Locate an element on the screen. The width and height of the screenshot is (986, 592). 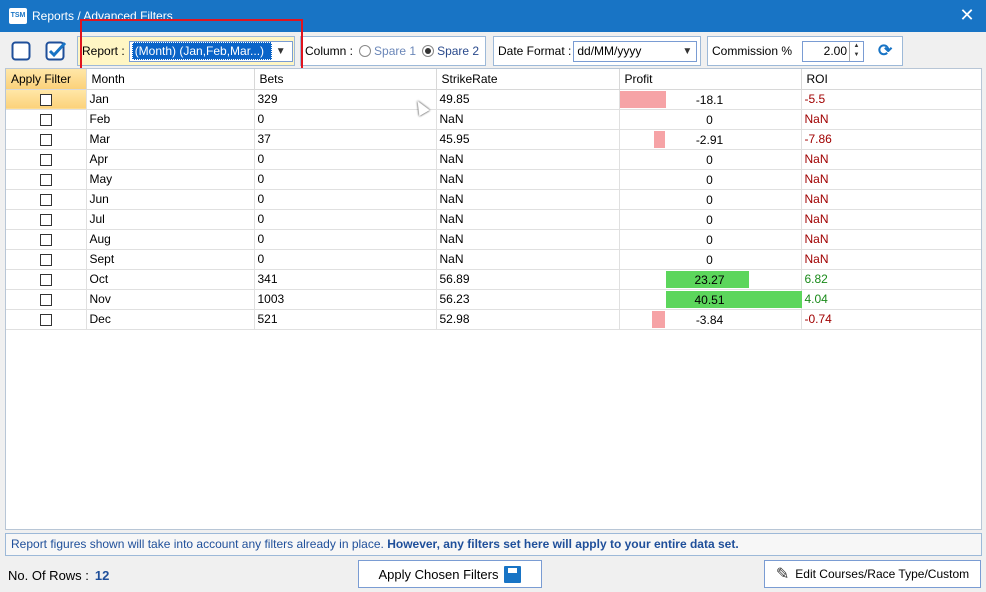
chevron-down-icon: ▼ is located at coordinates (856, 56).